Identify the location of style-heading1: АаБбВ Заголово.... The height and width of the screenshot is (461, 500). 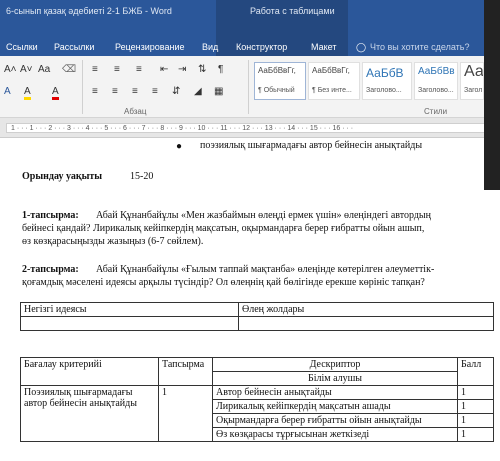
(387, 81).